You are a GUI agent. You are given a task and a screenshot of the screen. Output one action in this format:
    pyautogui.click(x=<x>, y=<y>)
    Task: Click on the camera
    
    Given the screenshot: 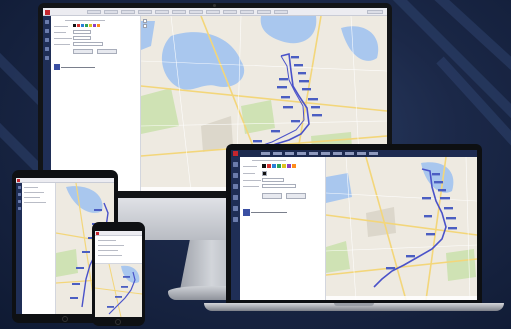 What is the action you would take?
    pyautogui.click(x=214, y=5)
    